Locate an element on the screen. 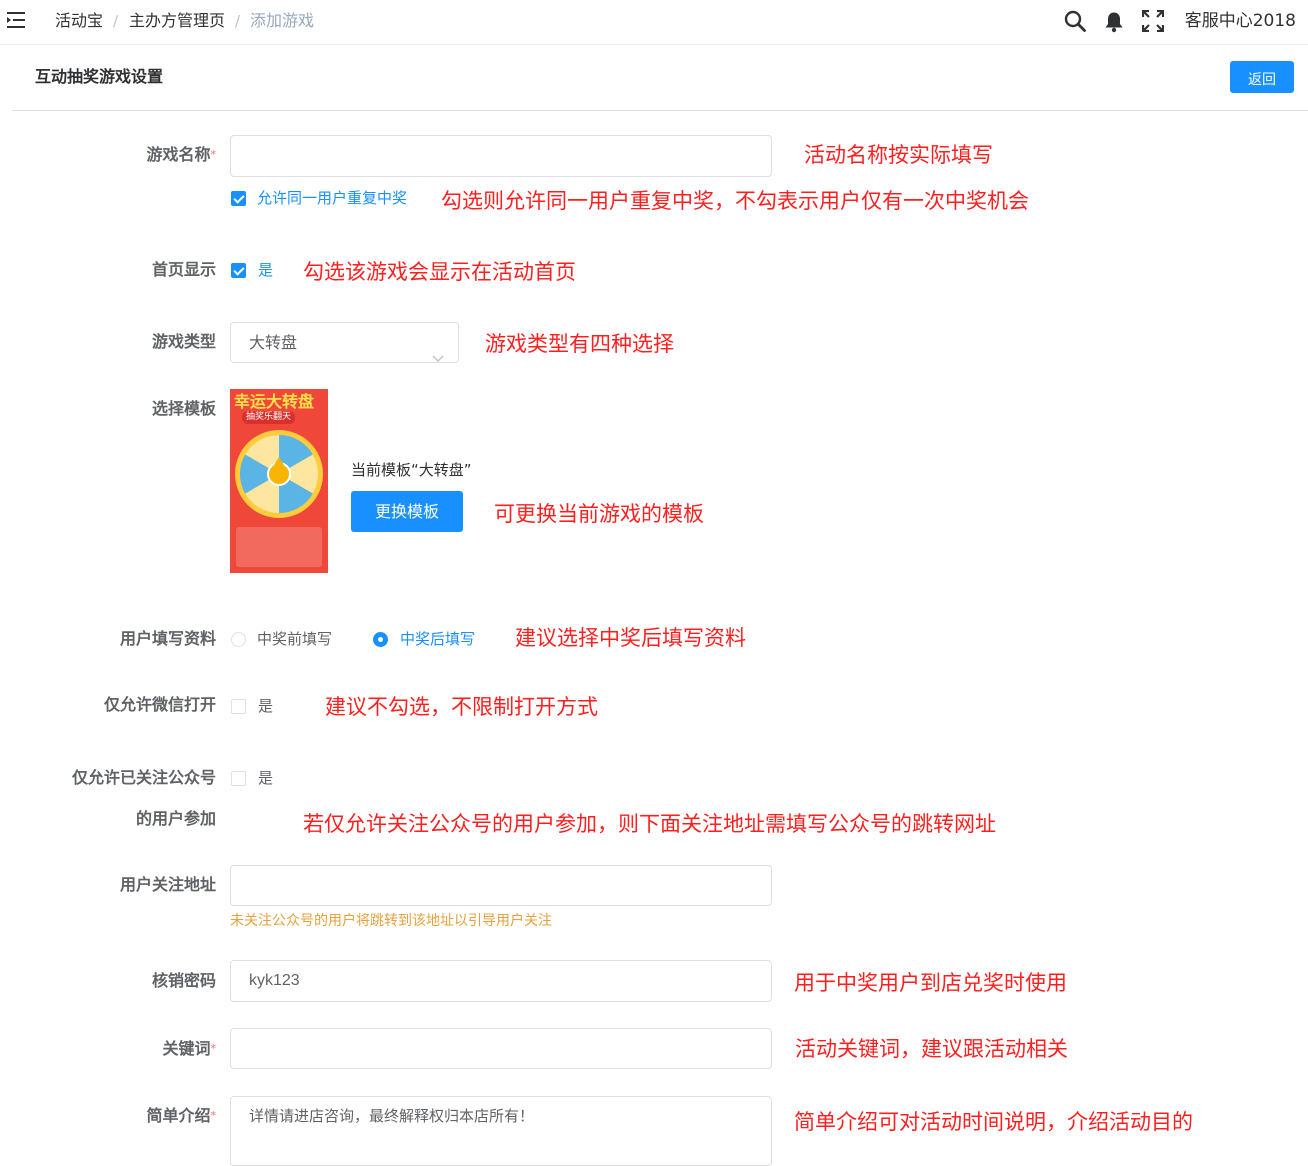 This screenshot has height=1166, width=1308. game-type-select: 大转盘 is located at coordinates (344, 342).